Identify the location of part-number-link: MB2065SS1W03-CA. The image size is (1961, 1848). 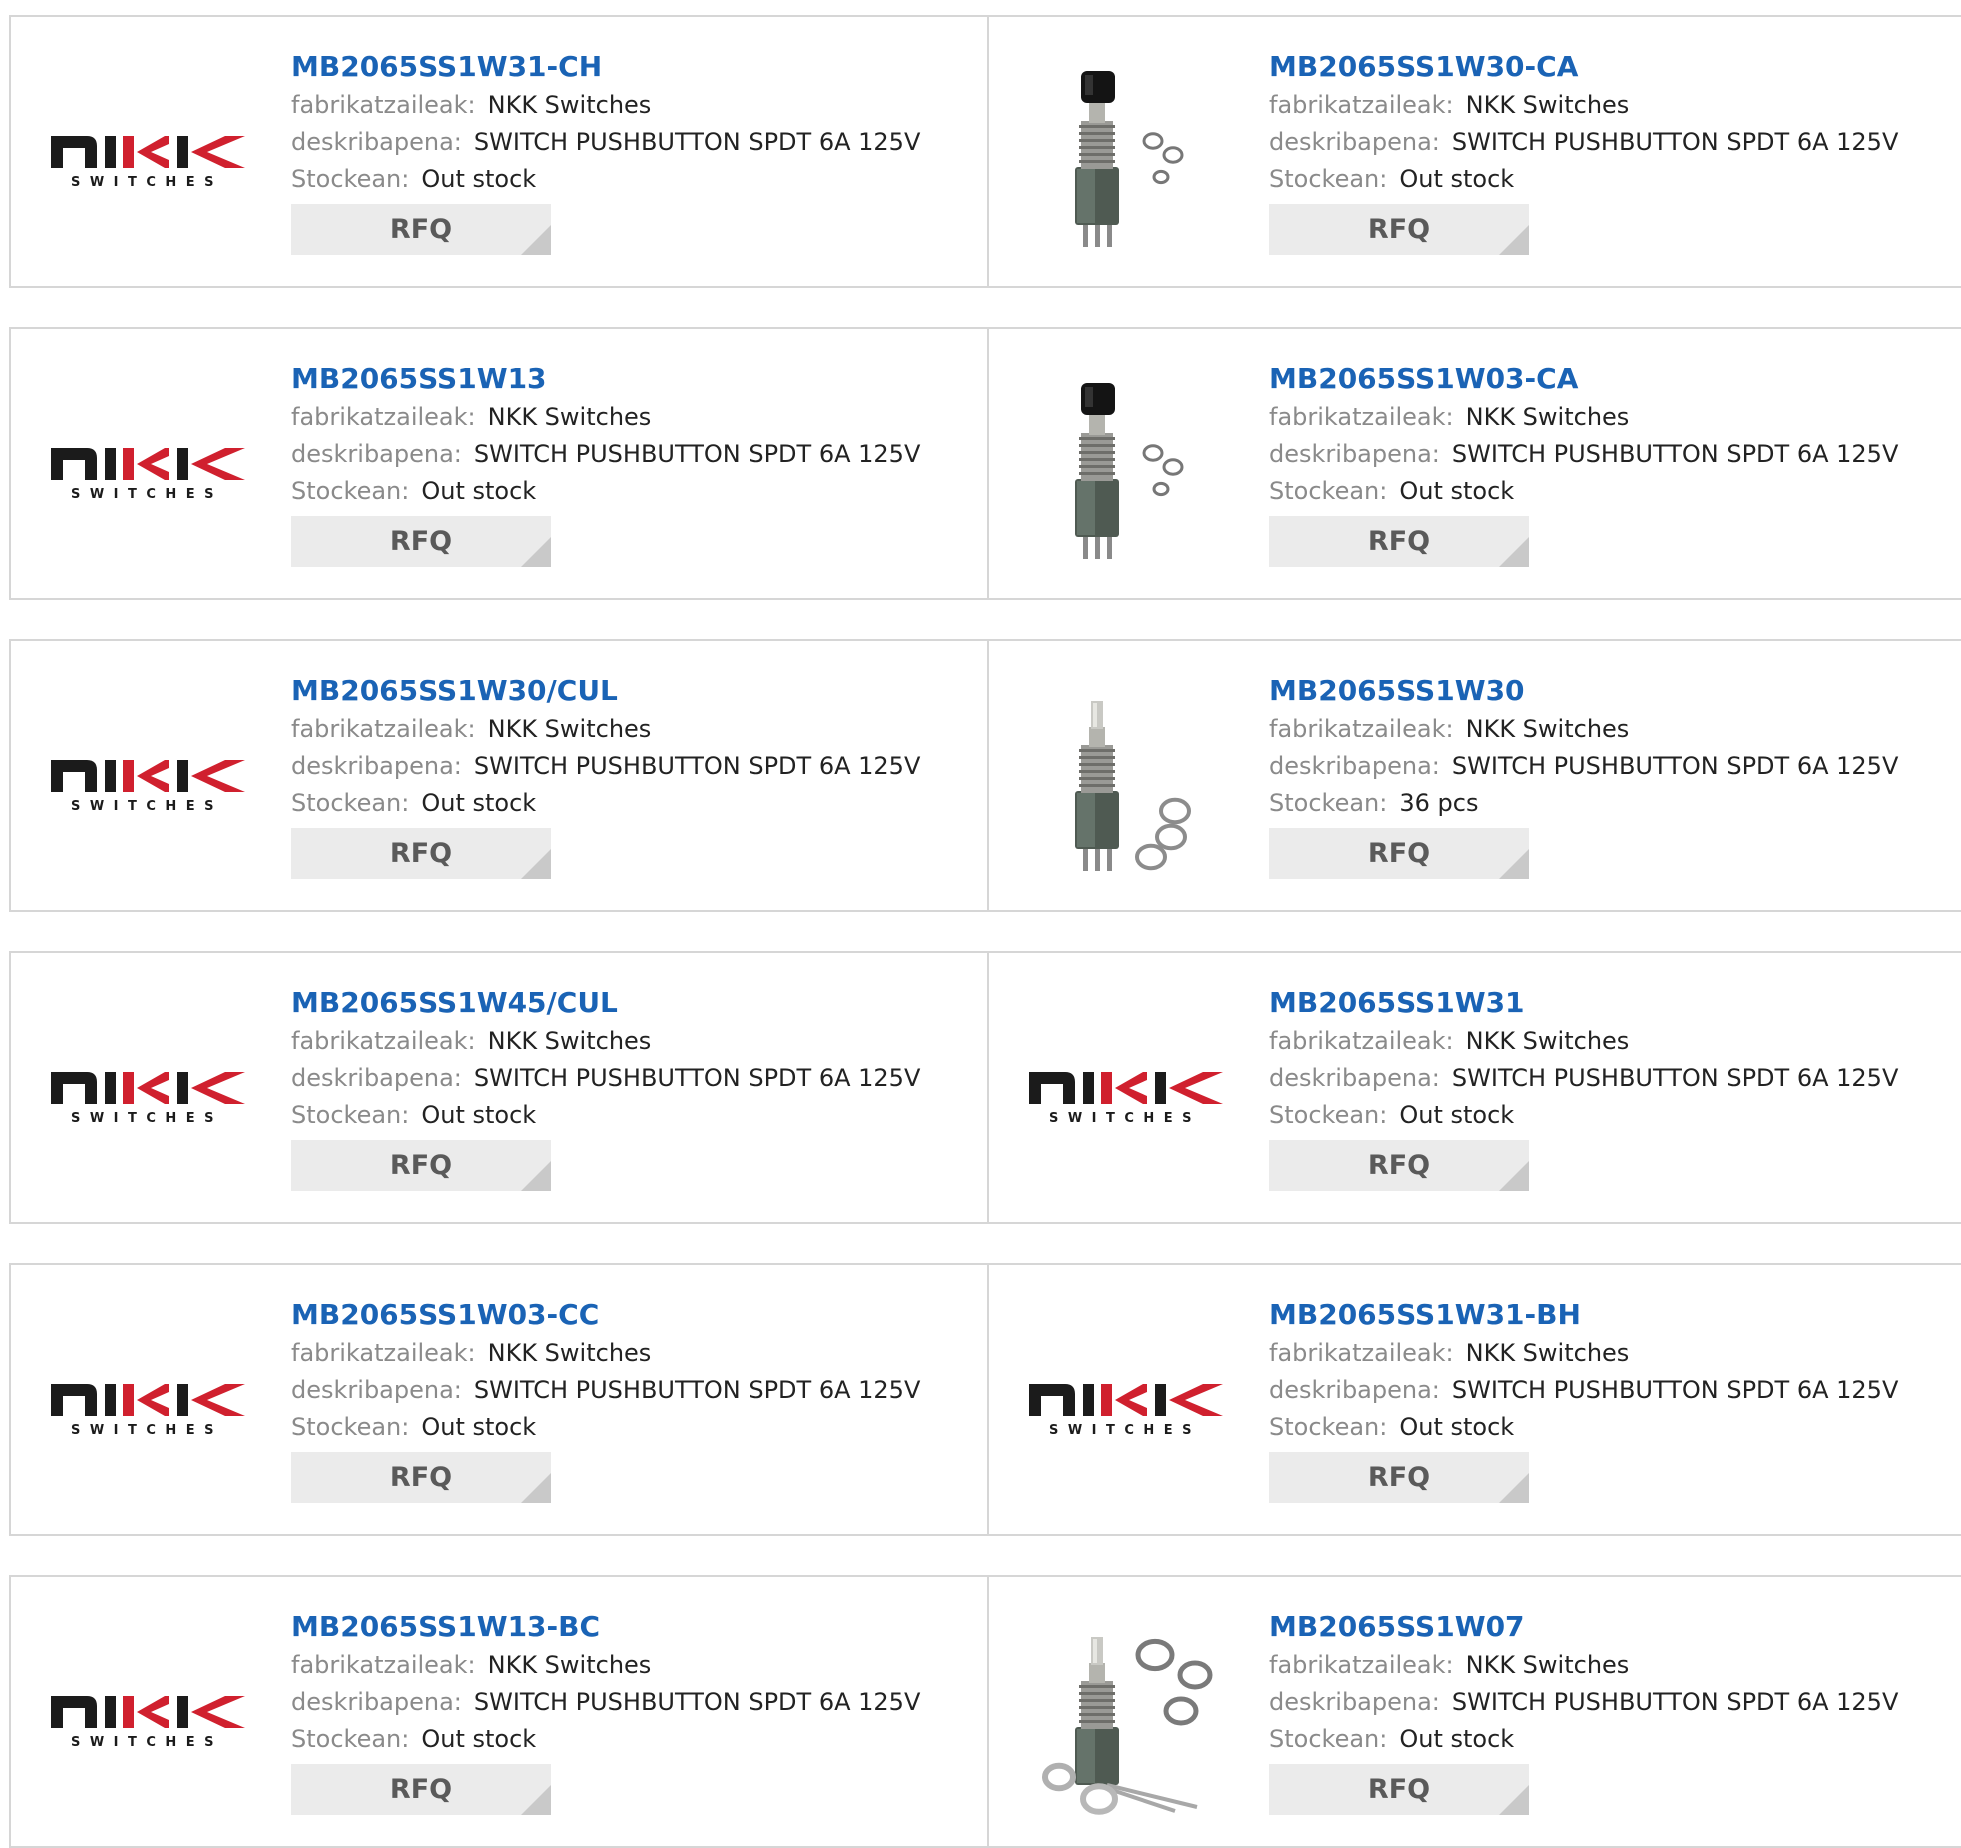
(1589, 379).